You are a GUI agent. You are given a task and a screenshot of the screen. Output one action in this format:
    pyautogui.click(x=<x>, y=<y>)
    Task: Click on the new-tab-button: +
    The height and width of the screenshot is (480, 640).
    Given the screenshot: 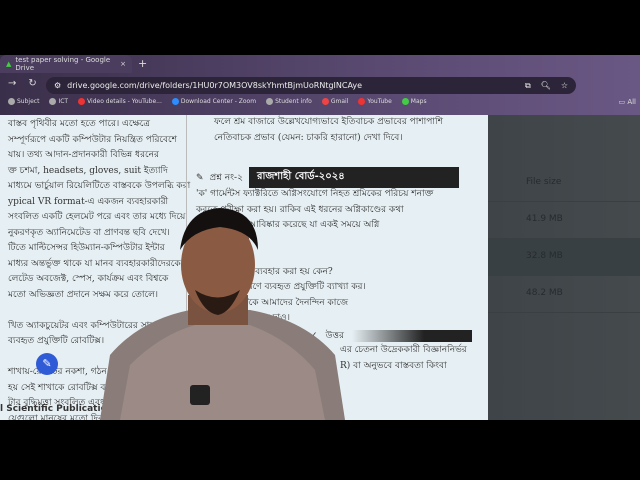 What is the action you would take?
    pyautogui.click(x=142, y=63)
    